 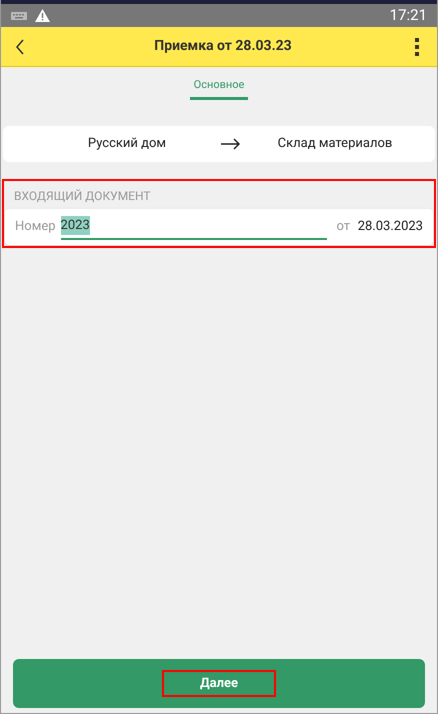 I want to click on number-value: 2023, so click(x=75, y=226).